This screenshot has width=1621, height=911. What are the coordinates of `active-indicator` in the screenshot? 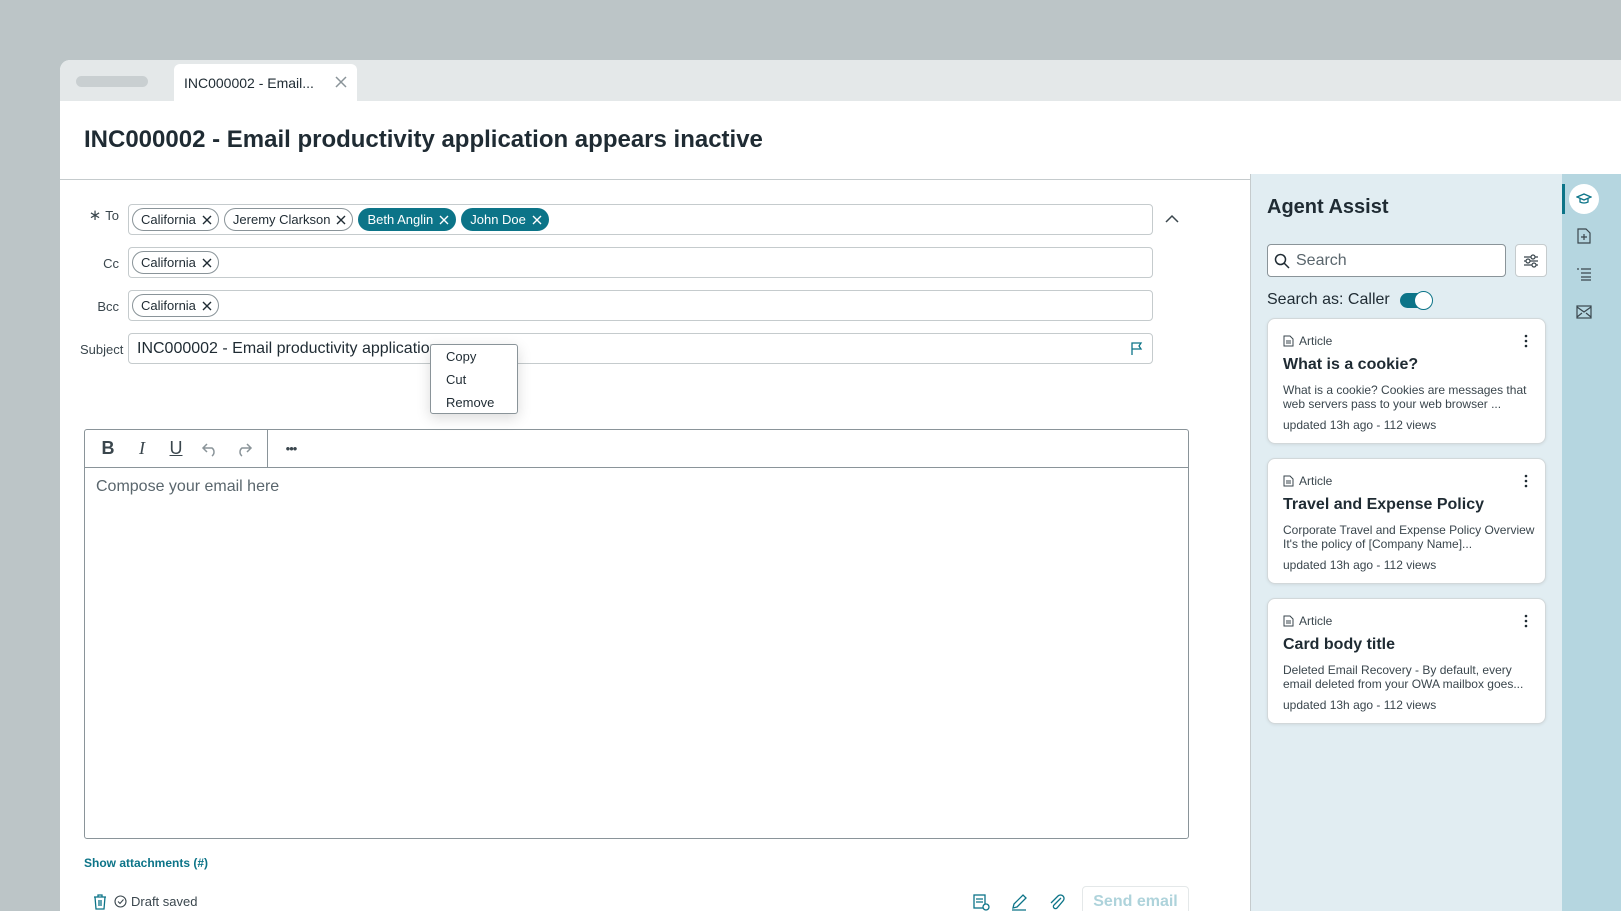 It's located at (1563, 199).